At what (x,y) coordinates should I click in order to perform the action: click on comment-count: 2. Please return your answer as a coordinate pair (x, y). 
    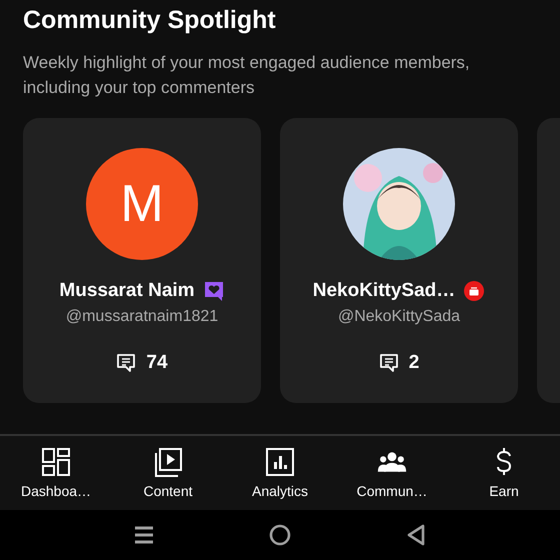
    Looking at the image, I should click on (414, 363).